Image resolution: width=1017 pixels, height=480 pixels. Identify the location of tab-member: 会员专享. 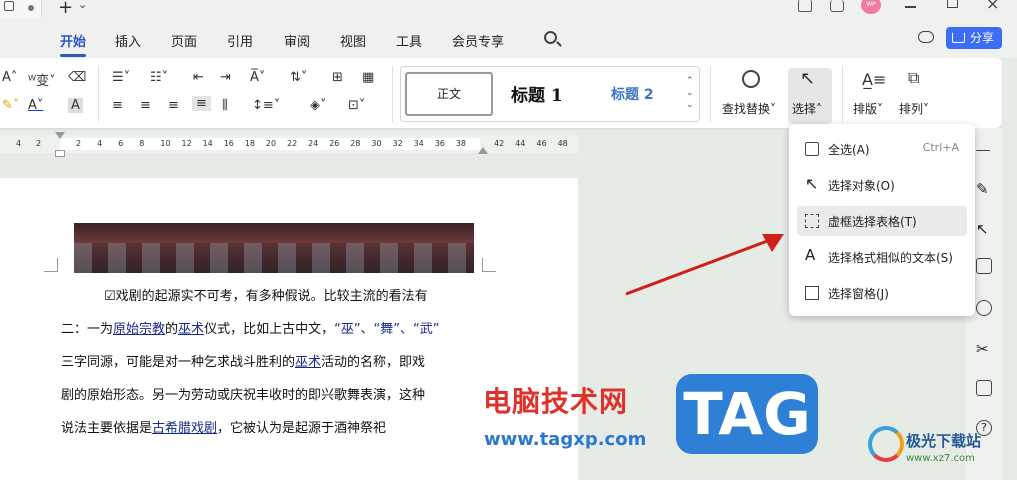
(478, 40).